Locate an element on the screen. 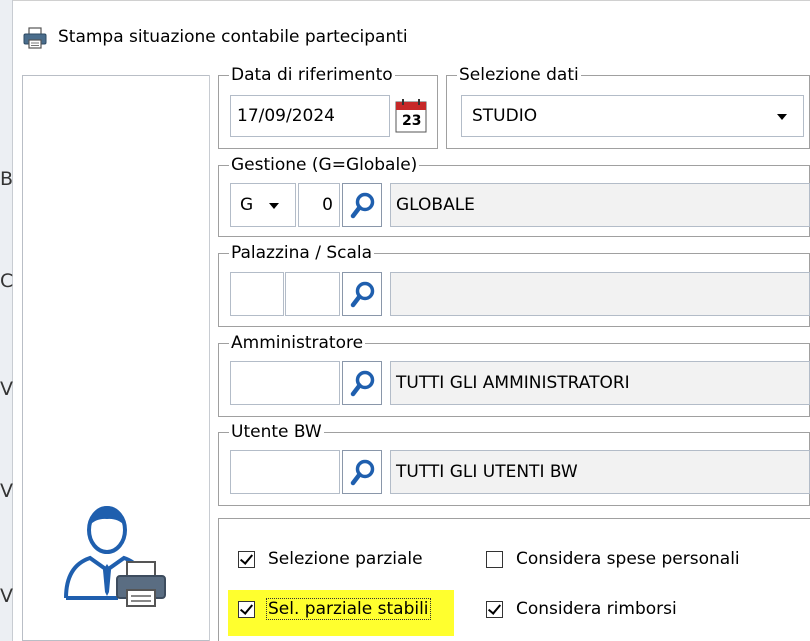  group-label: Palazzina / Scala is located at coordinates (302, 253).